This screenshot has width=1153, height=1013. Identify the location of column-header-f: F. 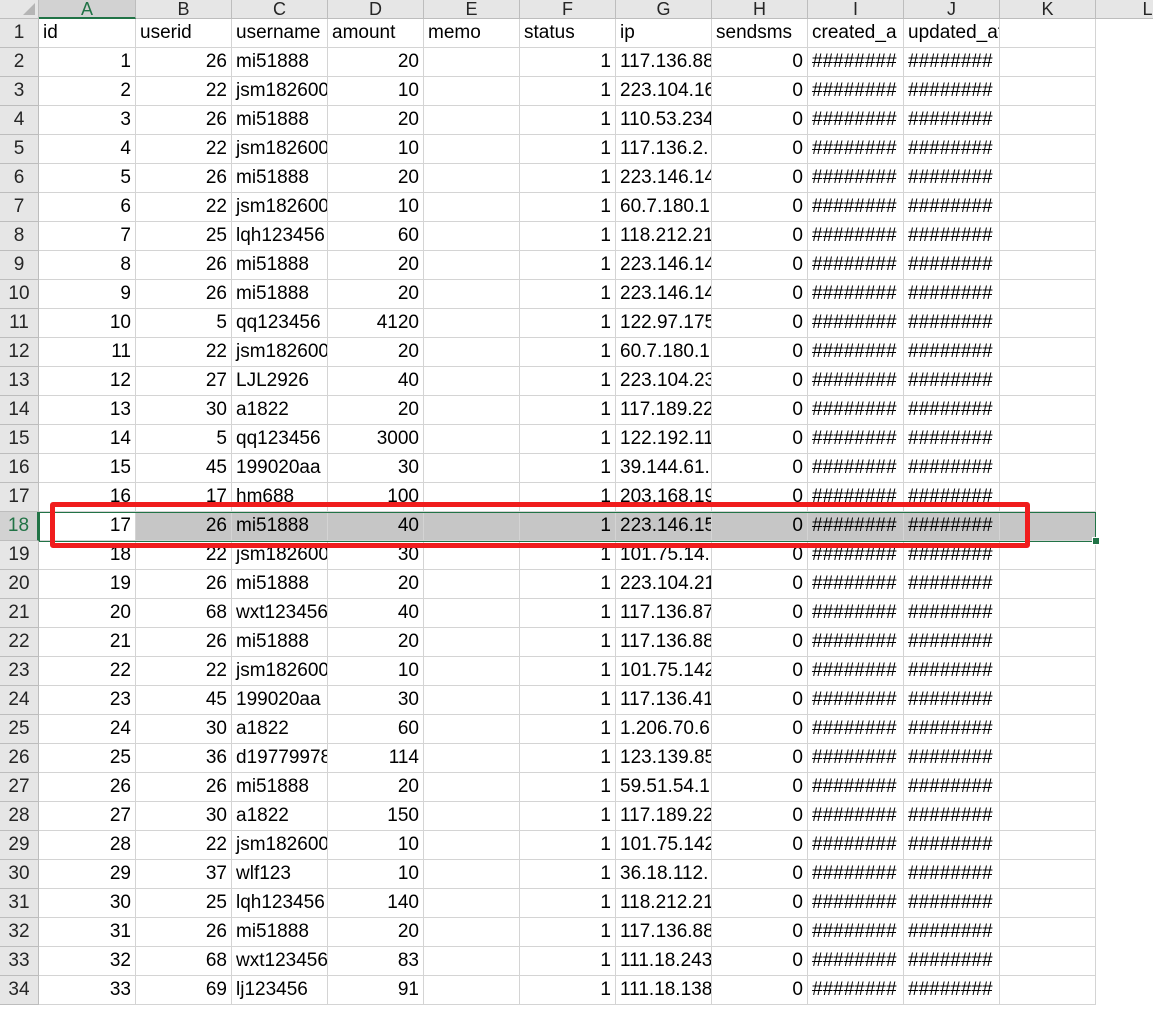
(568, 9).